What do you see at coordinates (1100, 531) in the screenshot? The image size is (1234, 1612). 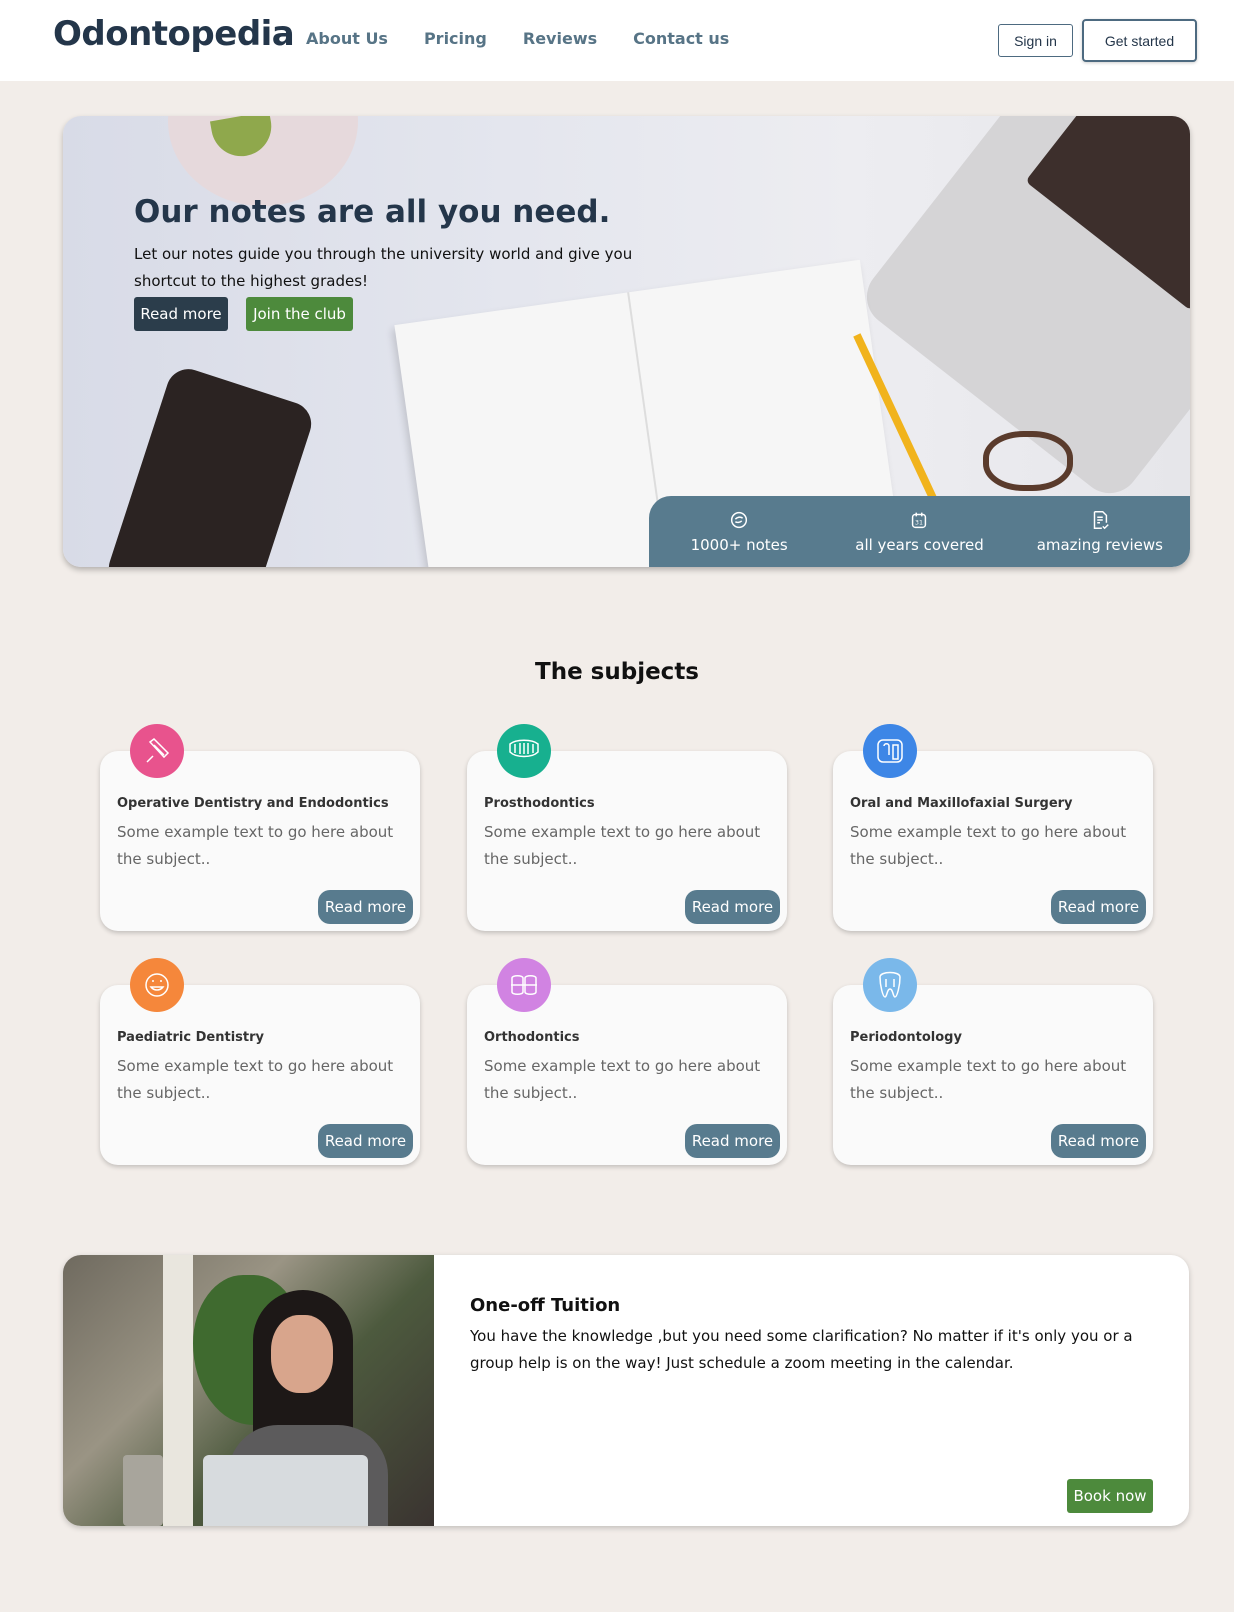 I see `stat-reviews: amazing reviews` at bounding box center [1100, 531].